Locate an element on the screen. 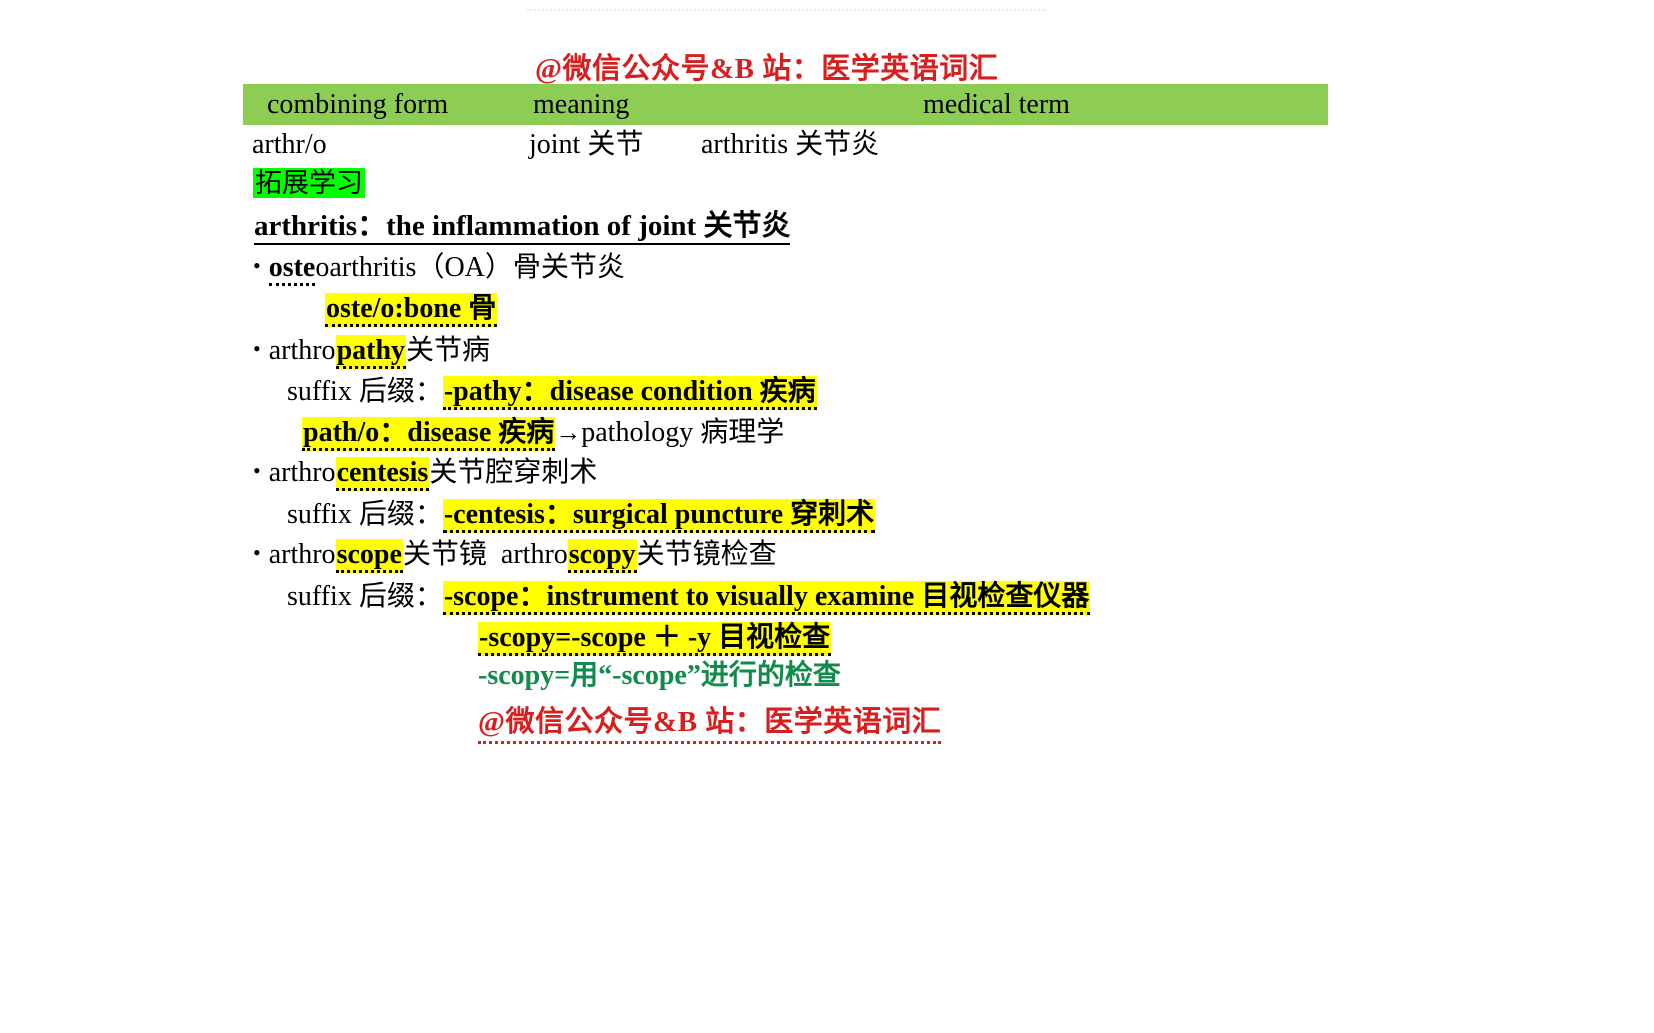  gloss-oste-text: oste/o:bone 骨 is located at coordinates (411, 310).